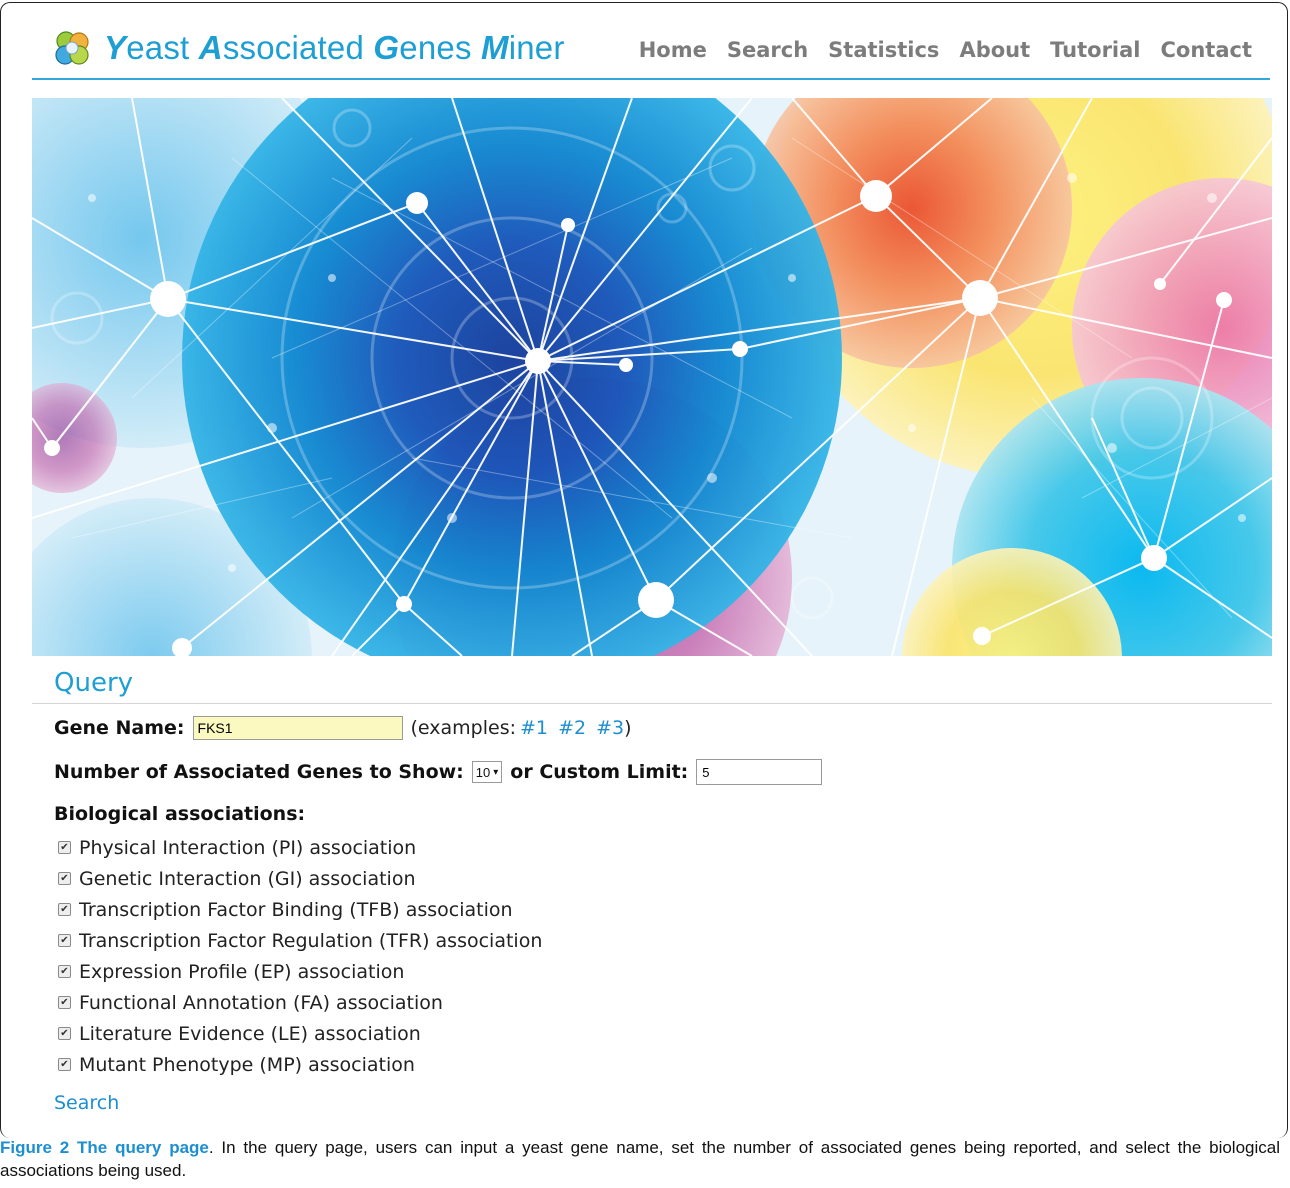 The image size is (1290, 1188). What do you see at coordinates (572, 728) in the screenshot?
I see `example-link-2: #2` at bounding box center [572, 728].